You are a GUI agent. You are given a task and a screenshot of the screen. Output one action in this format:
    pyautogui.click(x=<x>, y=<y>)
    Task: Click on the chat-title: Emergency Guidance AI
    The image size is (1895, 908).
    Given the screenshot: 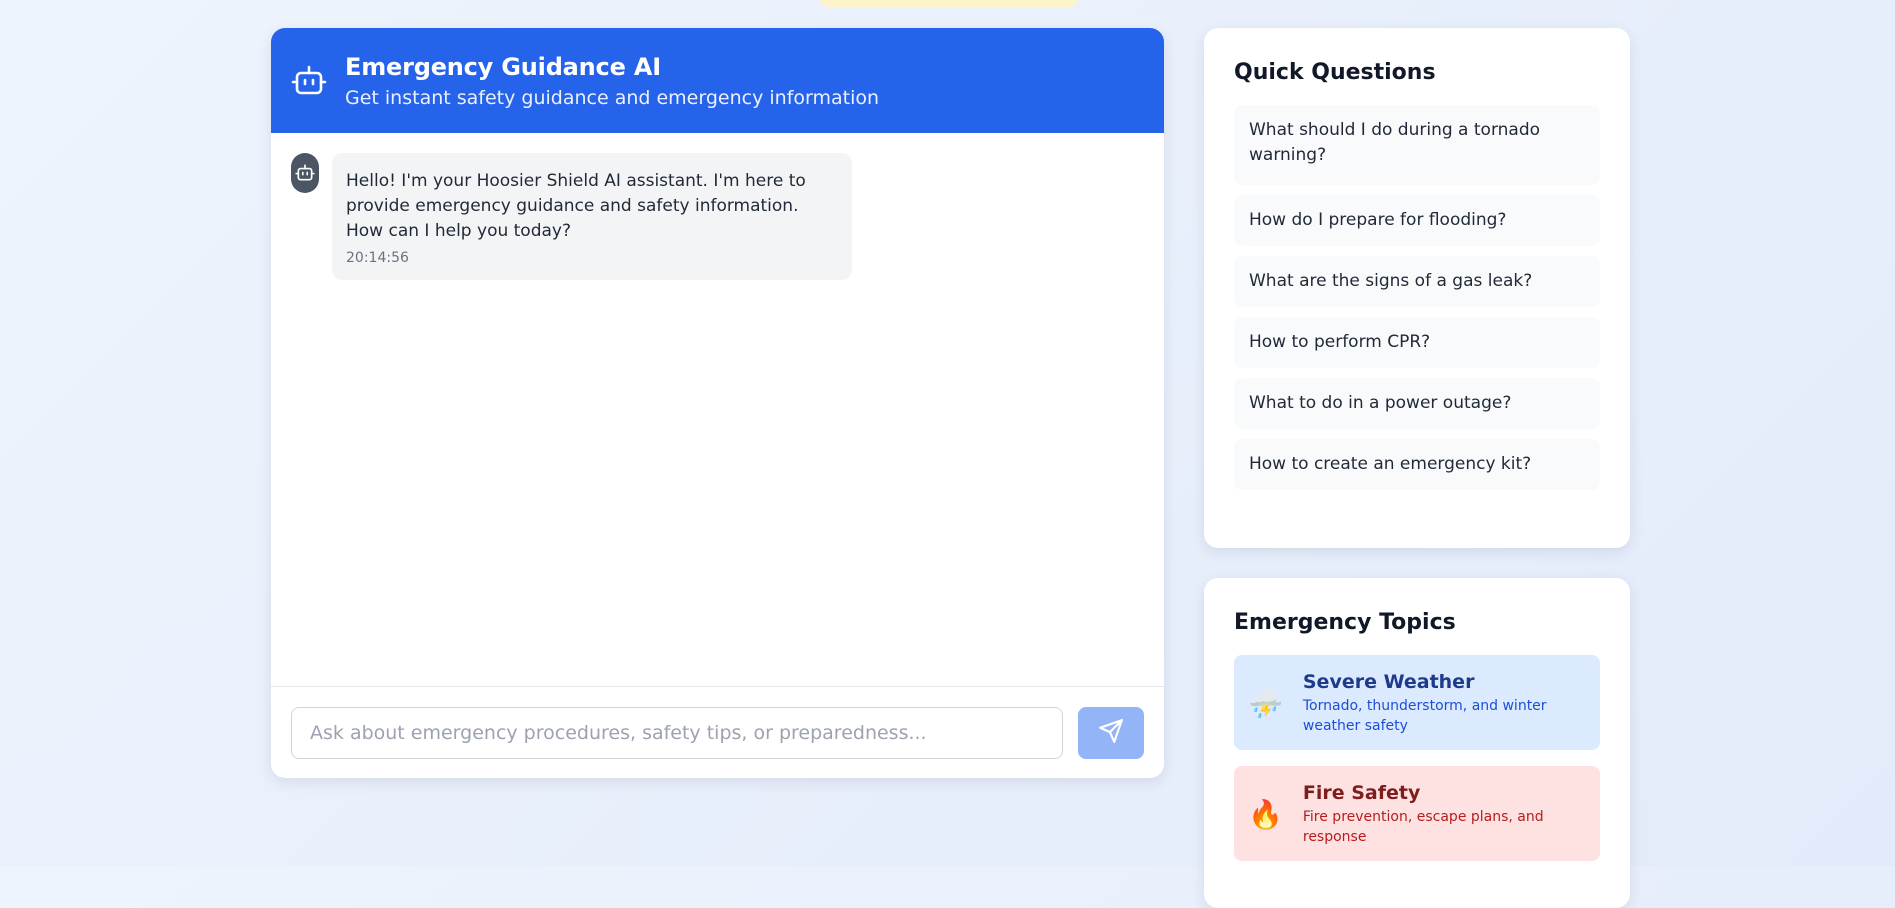 What is the action you would take?
    pyautogui.click(x=503, y=66)
    